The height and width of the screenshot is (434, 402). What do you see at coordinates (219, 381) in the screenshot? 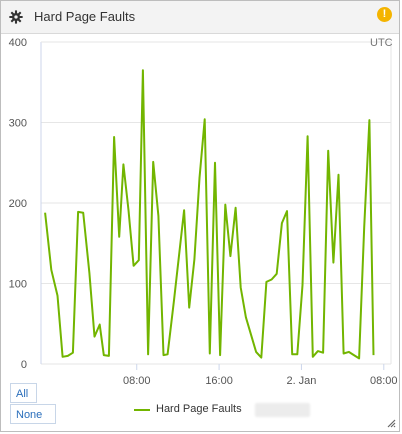
I see `x-tick-label: 16:00` at bounding box center [219, 381].